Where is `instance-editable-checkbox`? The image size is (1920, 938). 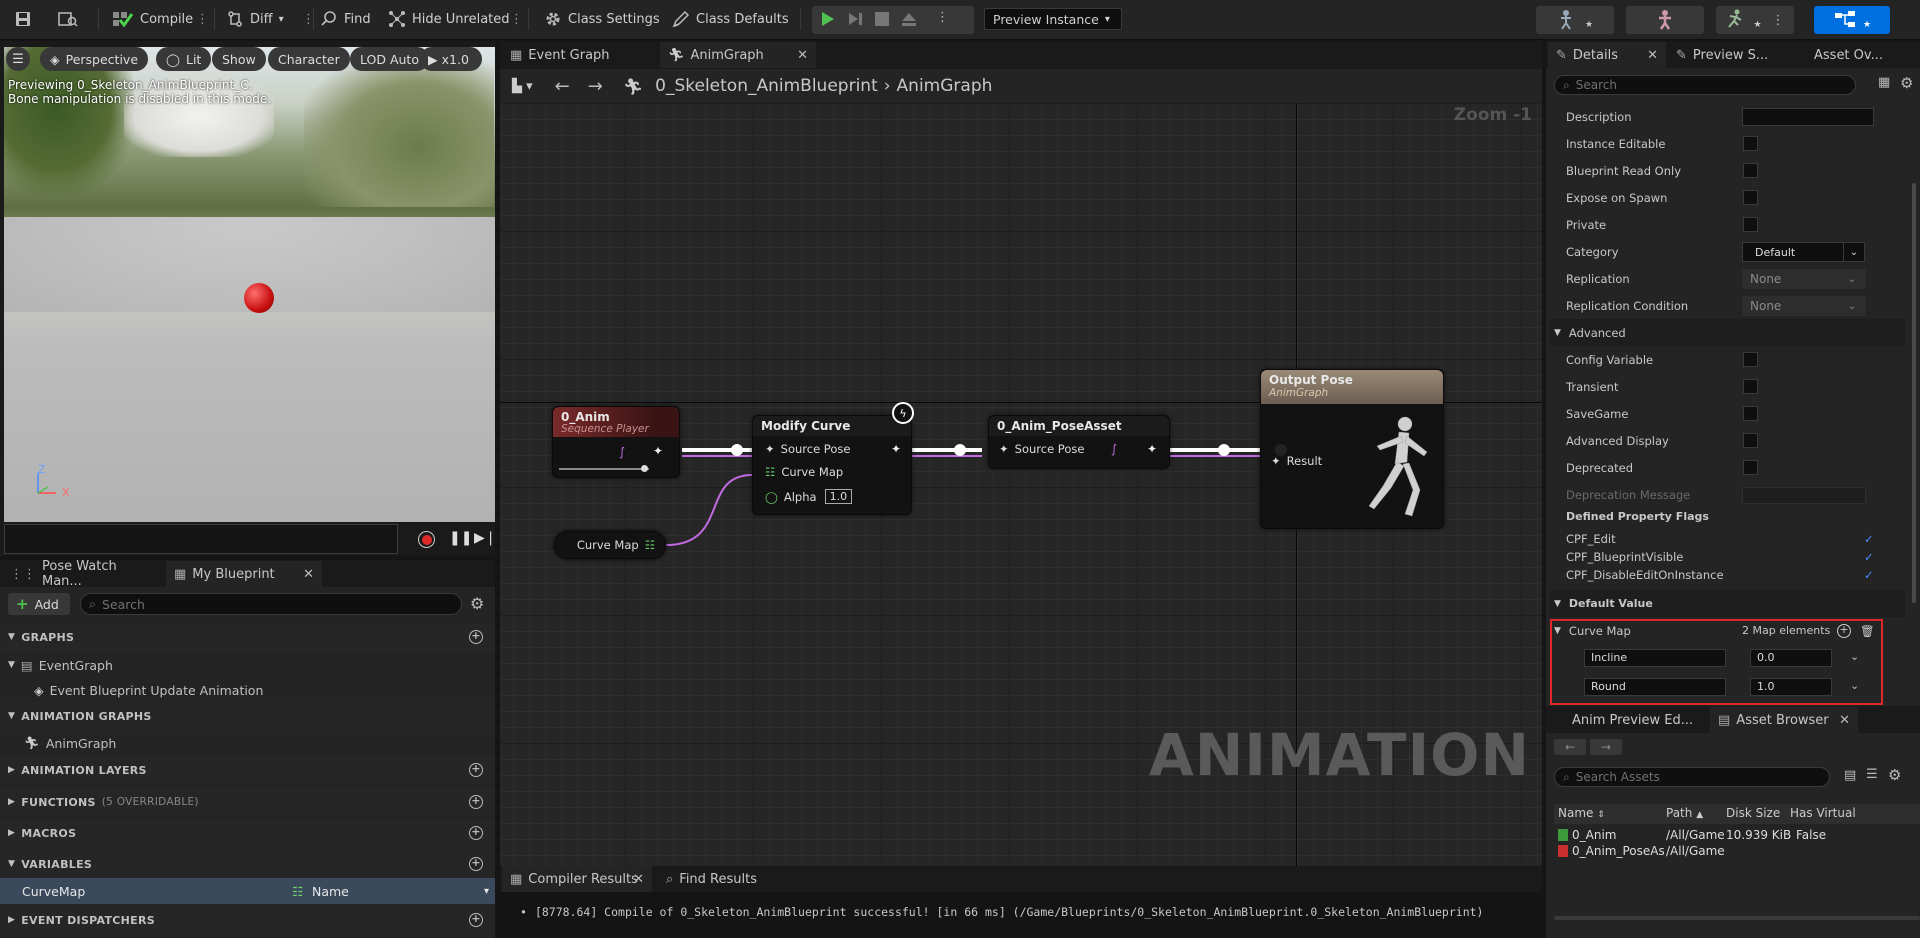
instance-editable-checkbox is located at coordinates (1750, 143).